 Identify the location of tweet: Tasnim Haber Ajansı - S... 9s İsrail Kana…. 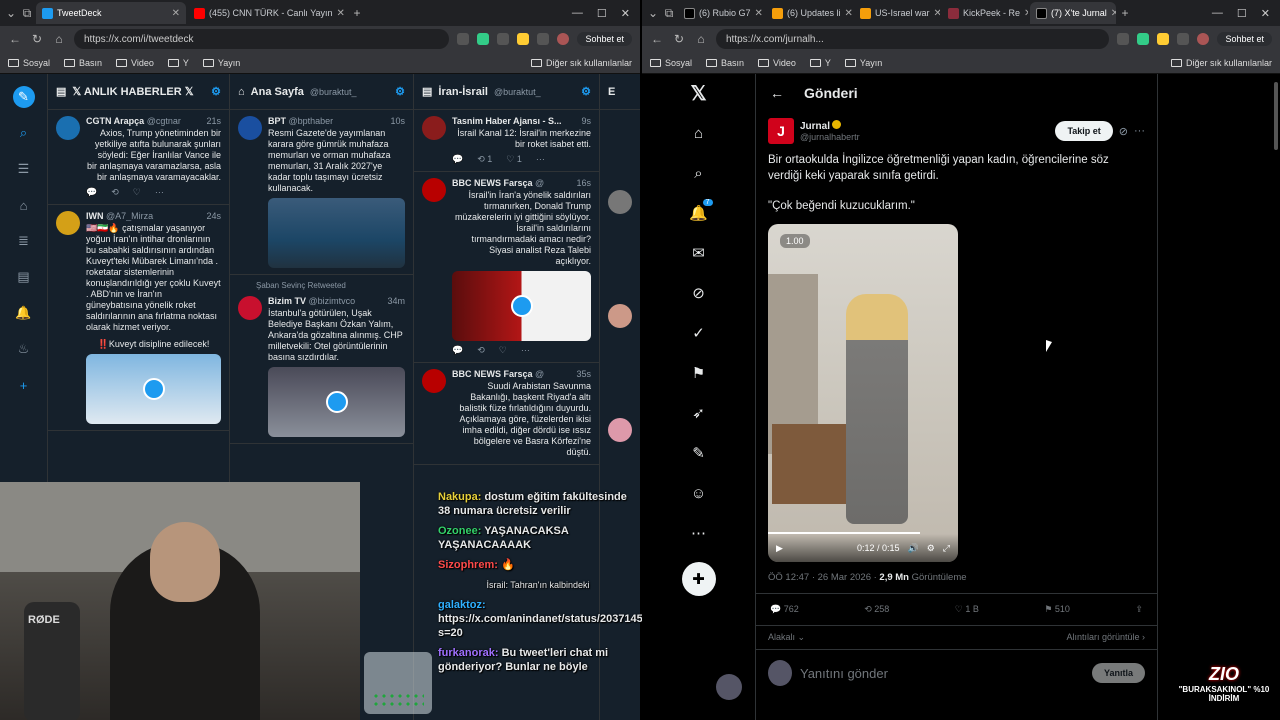
(506, 141).